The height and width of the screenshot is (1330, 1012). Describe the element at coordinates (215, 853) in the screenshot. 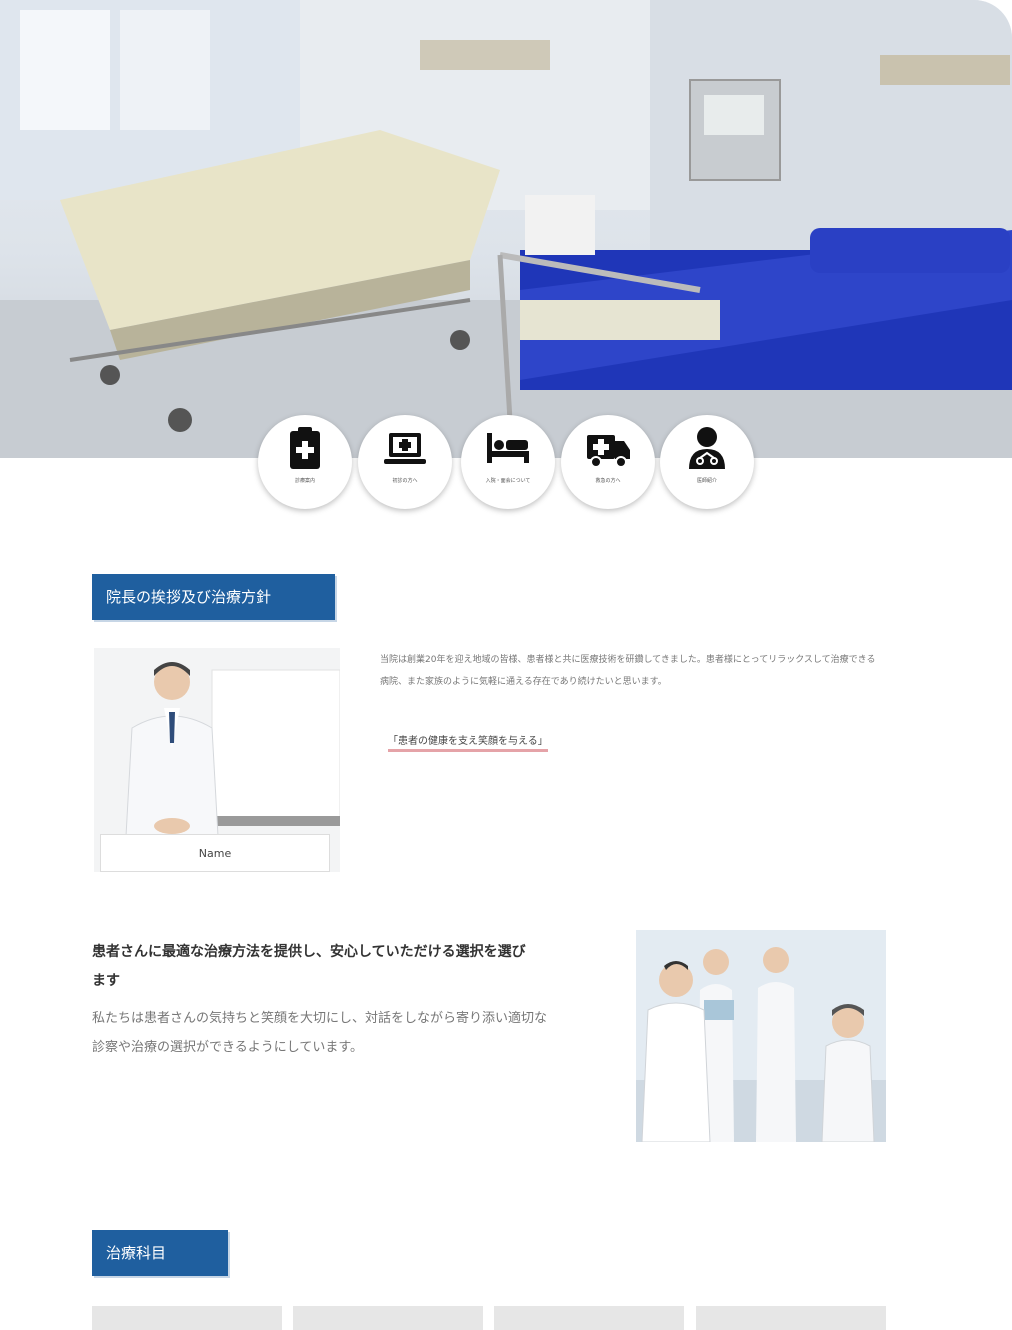

I see `director-name-card: Name` at that location.